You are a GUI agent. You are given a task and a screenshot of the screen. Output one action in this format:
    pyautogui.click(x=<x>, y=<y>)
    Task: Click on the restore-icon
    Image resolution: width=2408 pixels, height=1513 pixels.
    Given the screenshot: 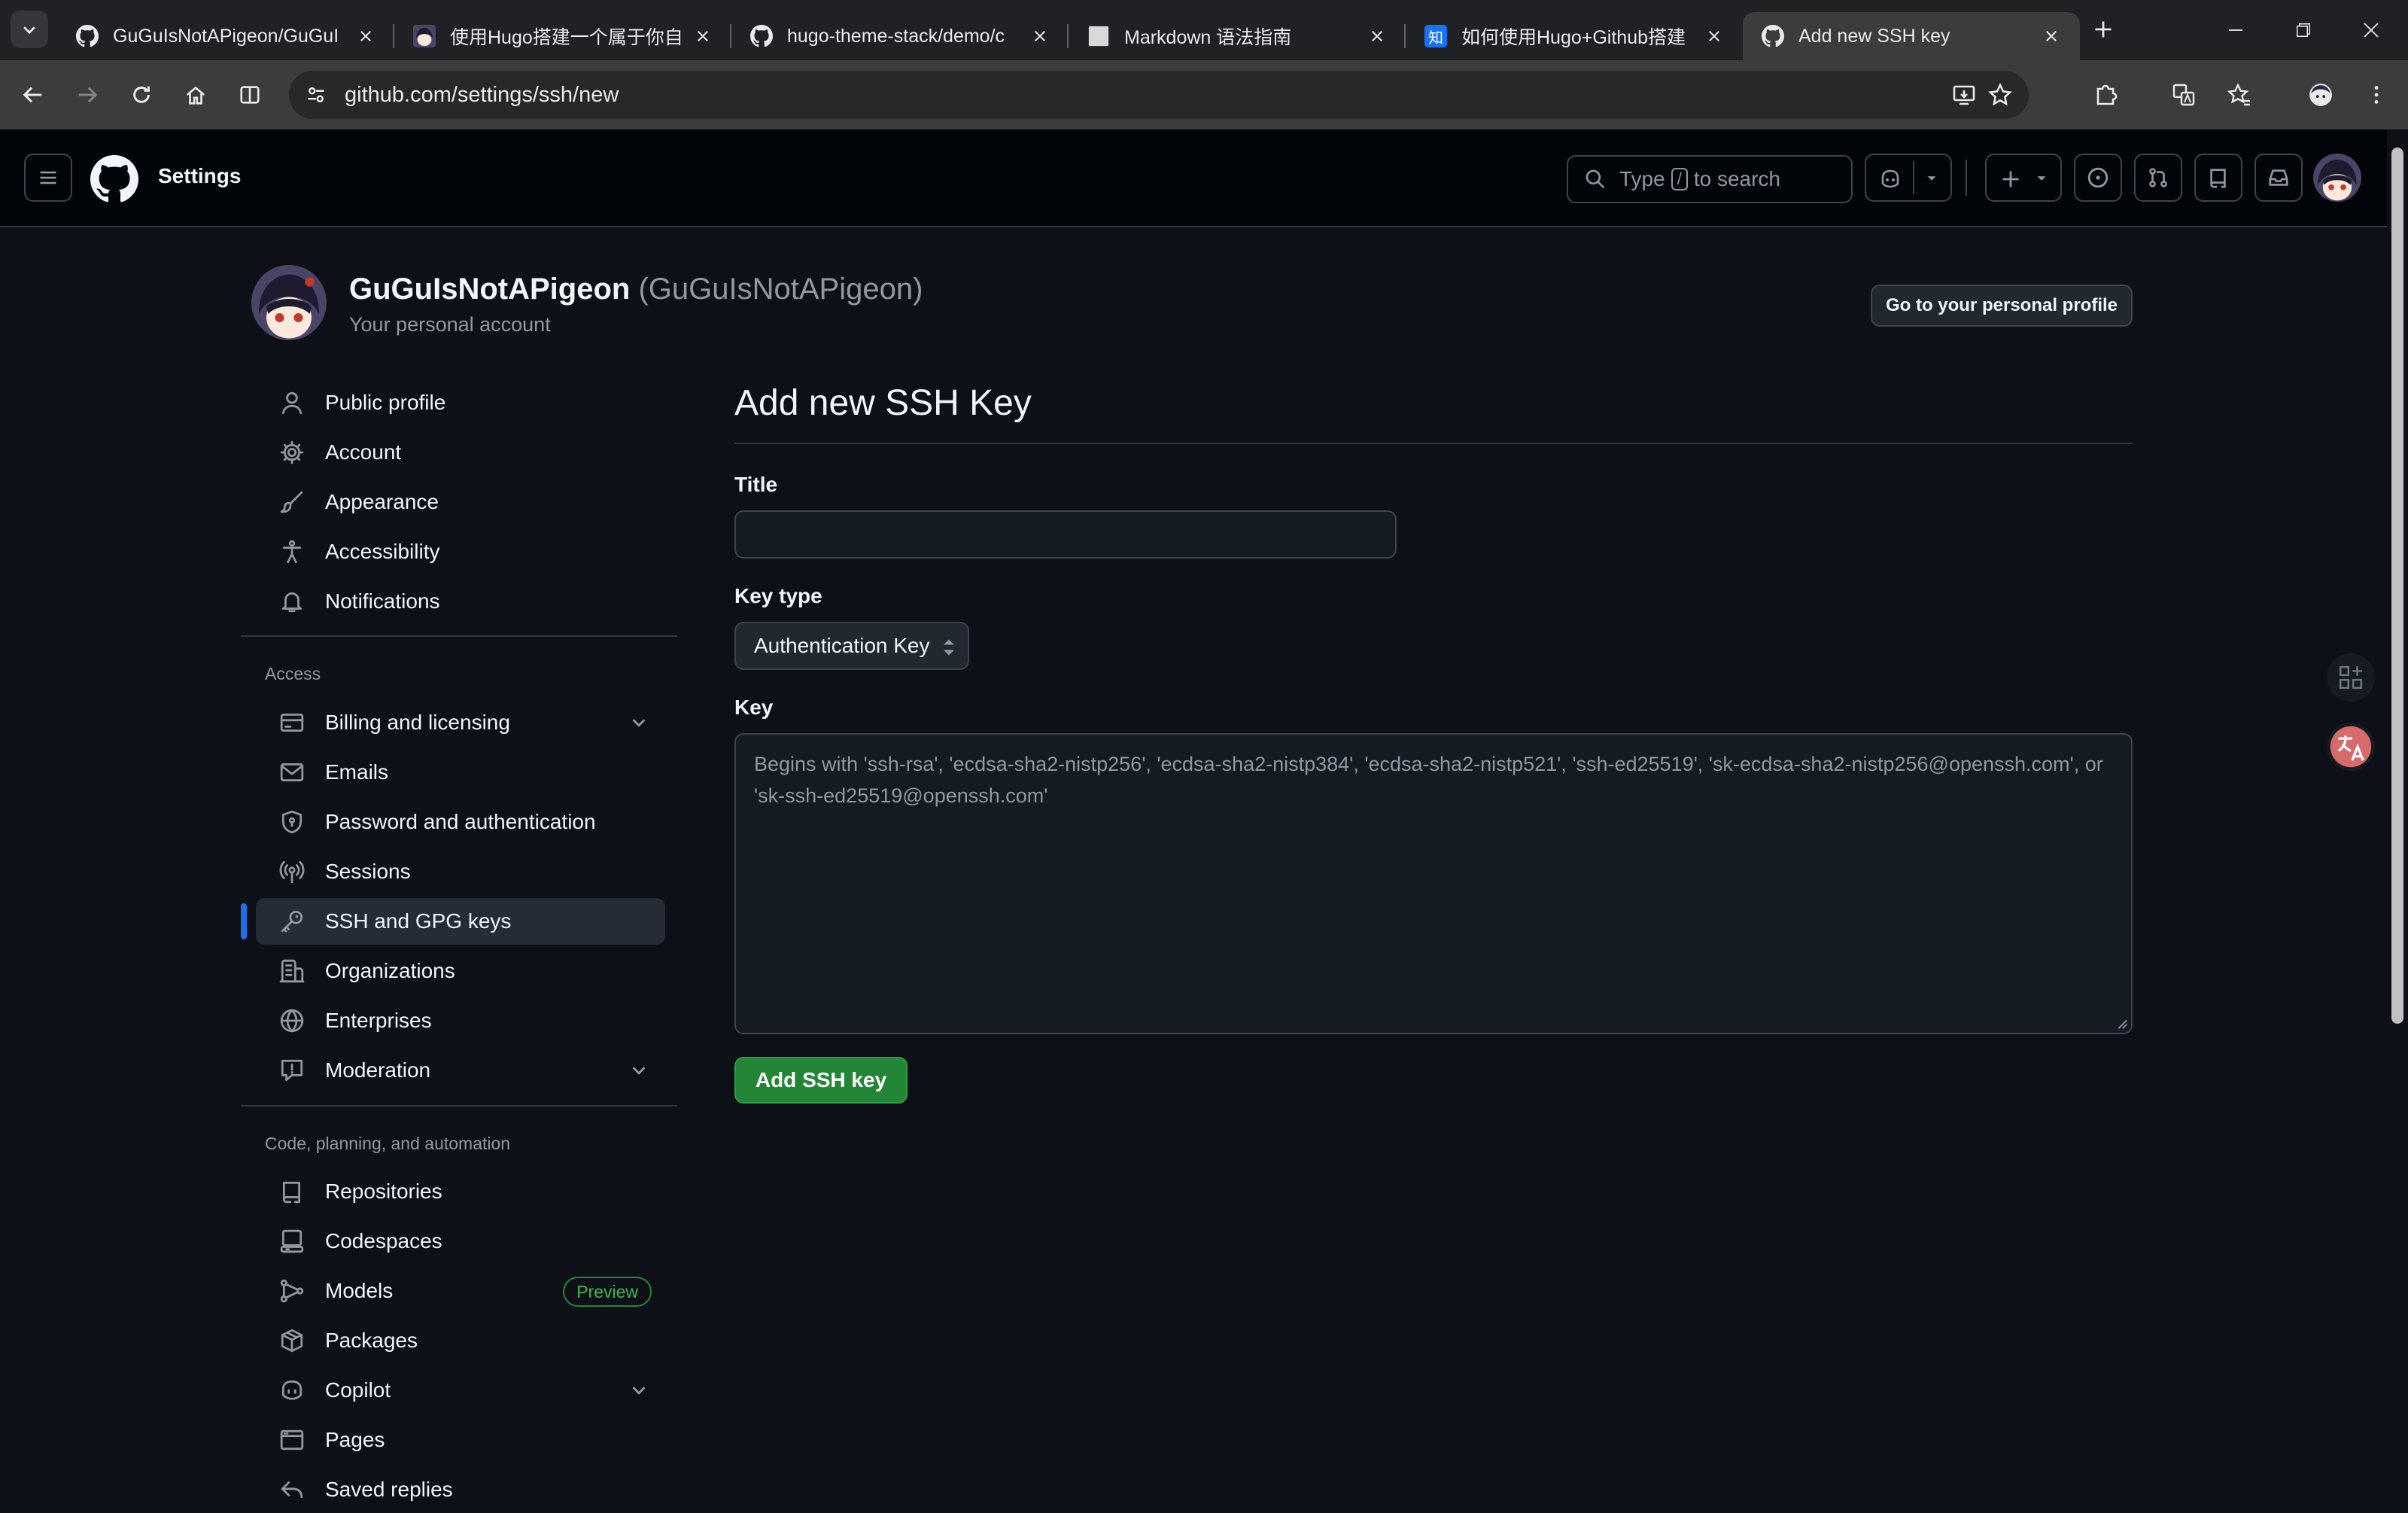 What is the action you would take?
    pyautogui.click(x=2303, y=30)
    